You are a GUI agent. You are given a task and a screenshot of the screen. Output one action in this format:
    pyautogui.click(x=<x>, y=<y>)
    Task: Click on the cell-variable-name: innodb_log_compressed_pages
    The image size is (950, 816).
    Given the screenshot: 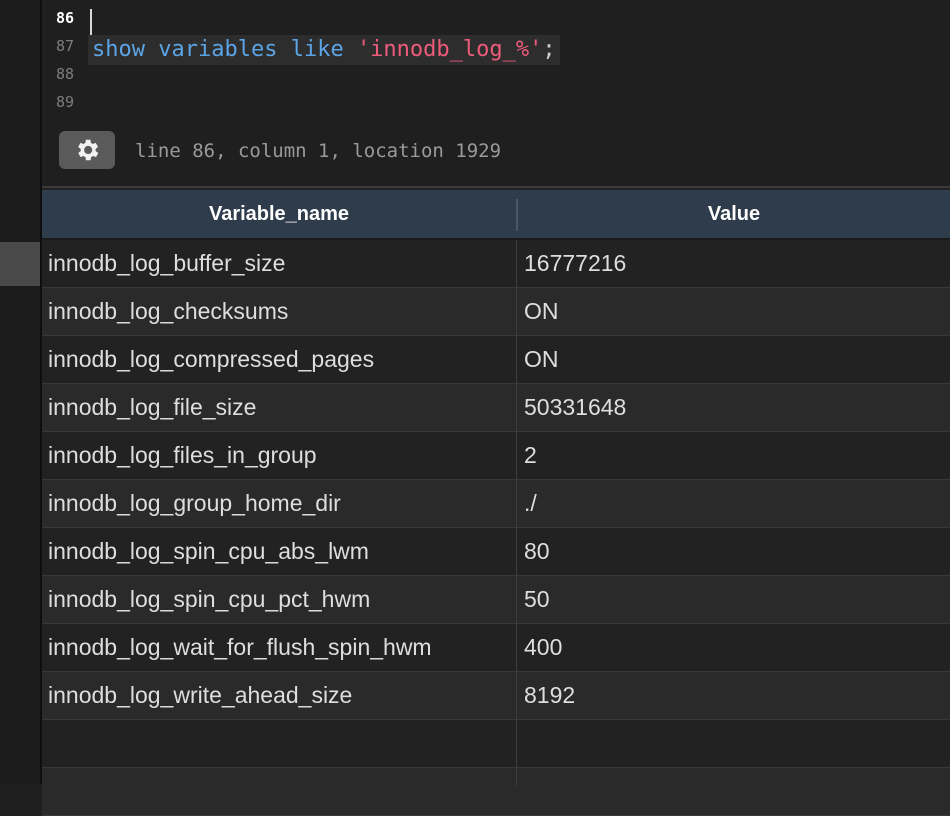 What is the action you would take?
    pyautogui.click(x=211, y=359)
    